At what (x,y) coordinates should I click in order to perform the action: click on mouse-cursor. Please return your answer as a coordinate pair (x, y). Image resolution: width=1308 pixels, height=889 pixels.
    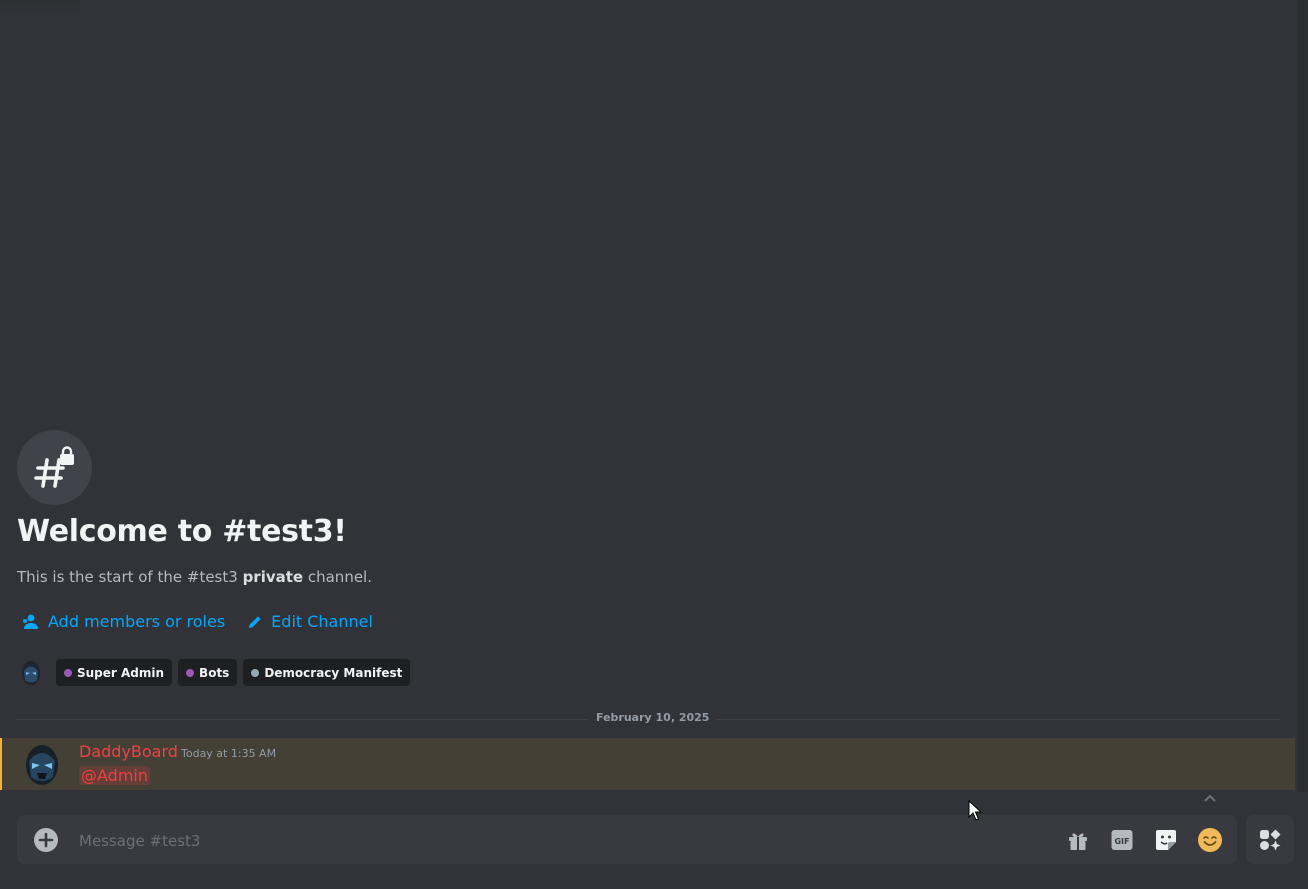
    Looking at the image, I should click on (975, 810).